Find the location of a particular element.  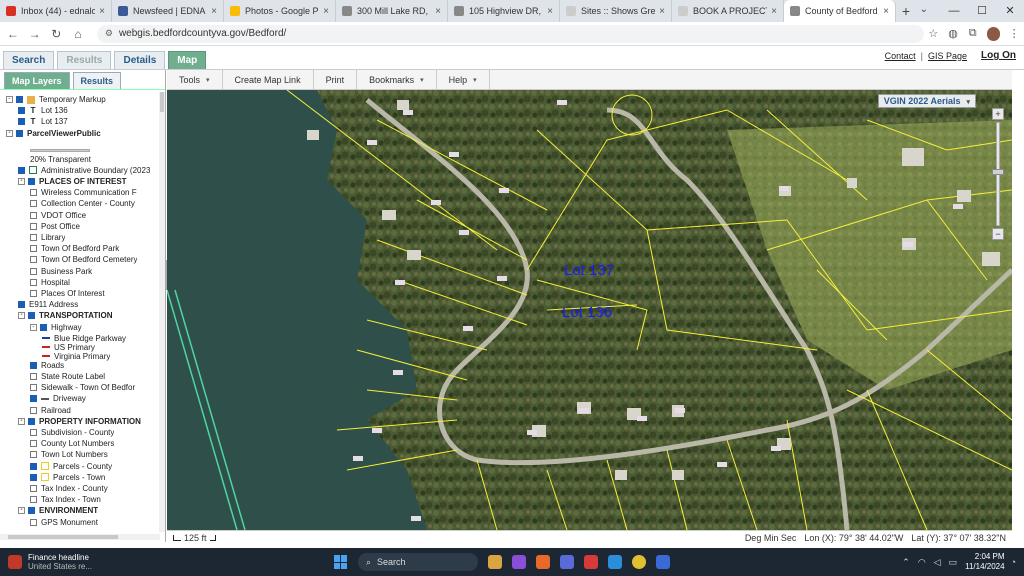

browser-tab: County of Bedford × is located at coordinates (840, 11).